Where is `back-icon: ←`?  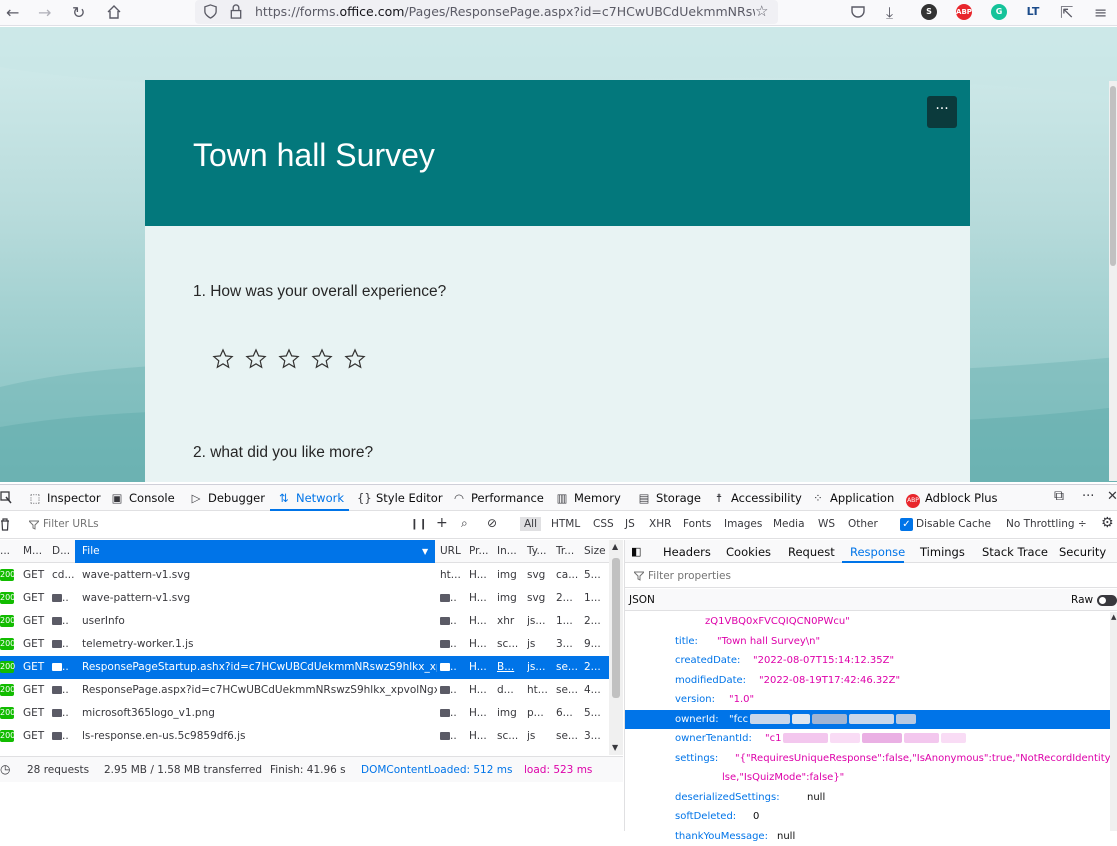
back-icon: ← is located at coordinates (12, 12).